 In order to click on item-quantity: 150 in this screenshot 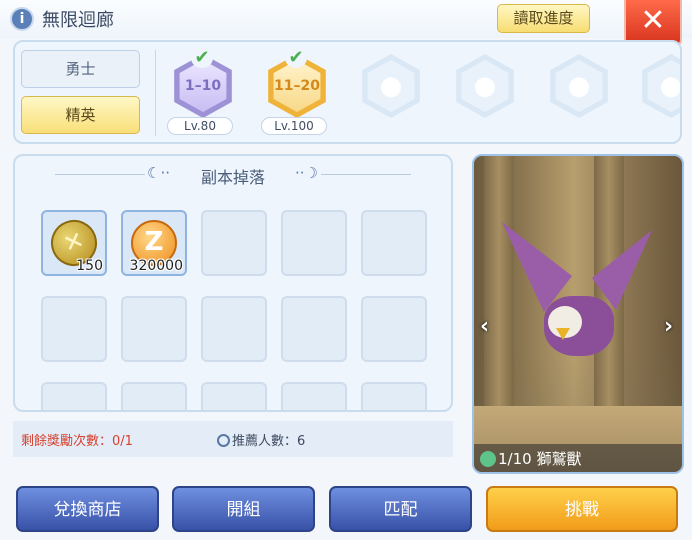, I will do `click(89, 266)`.